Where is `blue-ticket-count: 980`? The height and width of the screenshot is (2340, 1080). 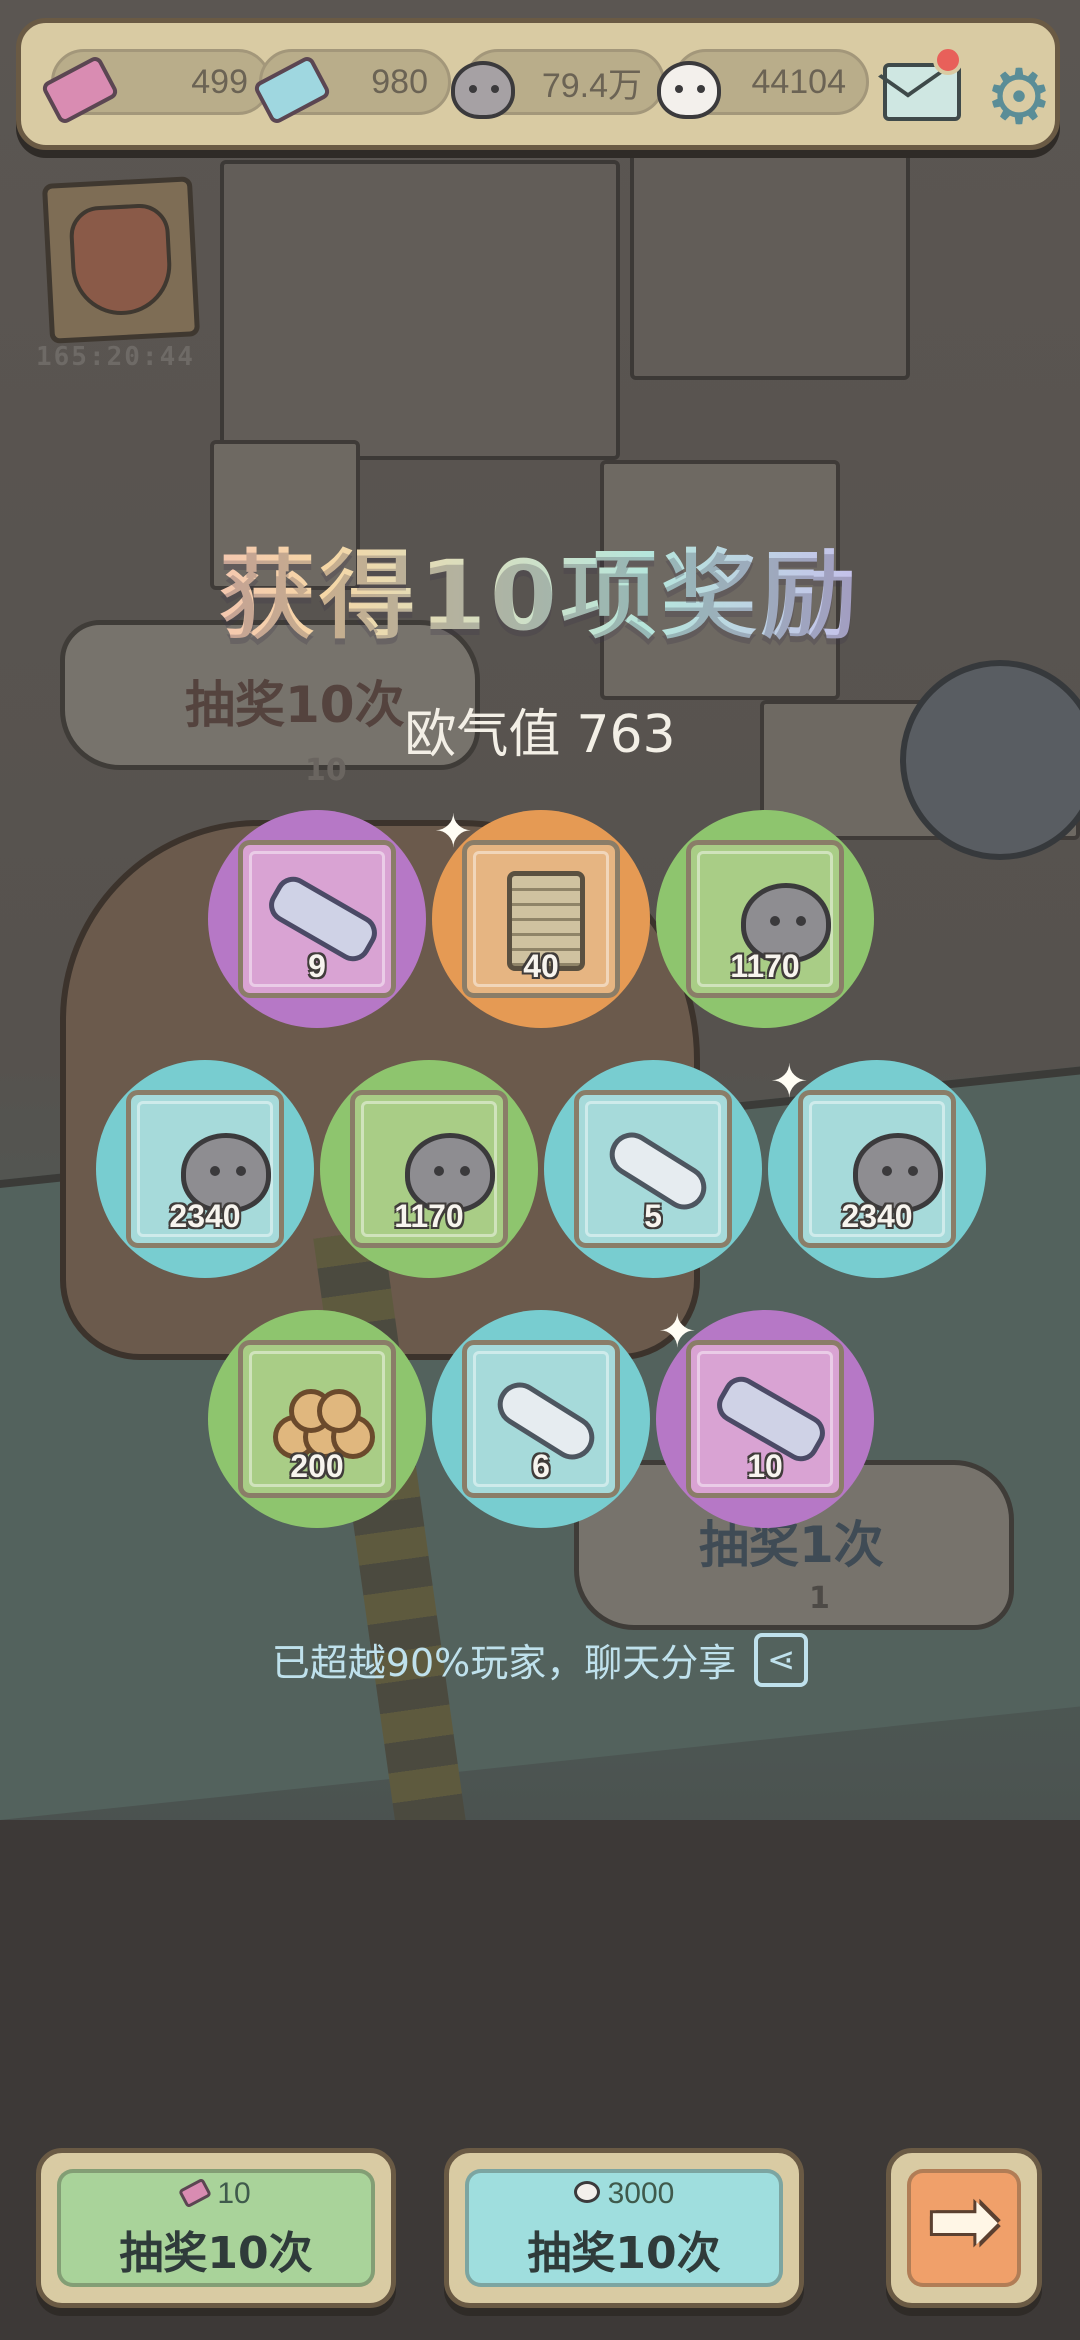 blue-ticket-count: 980 is located at coordinates (399, 81).